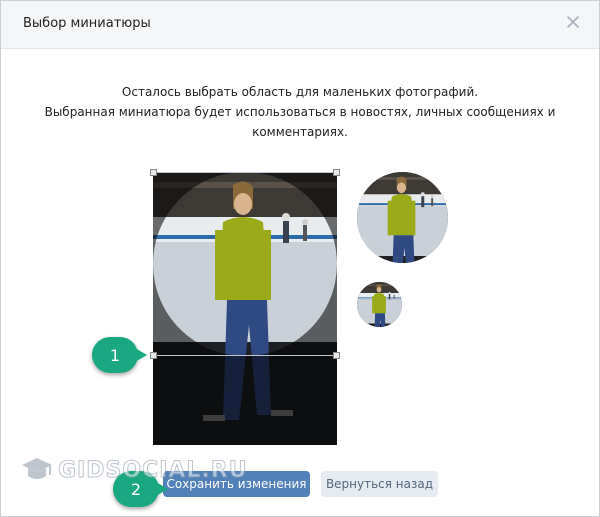 The image size is (600, 517). Describe the element at coordinates (379, 304) in the screenshot. I see `thumbnail-preview-small` at that location.